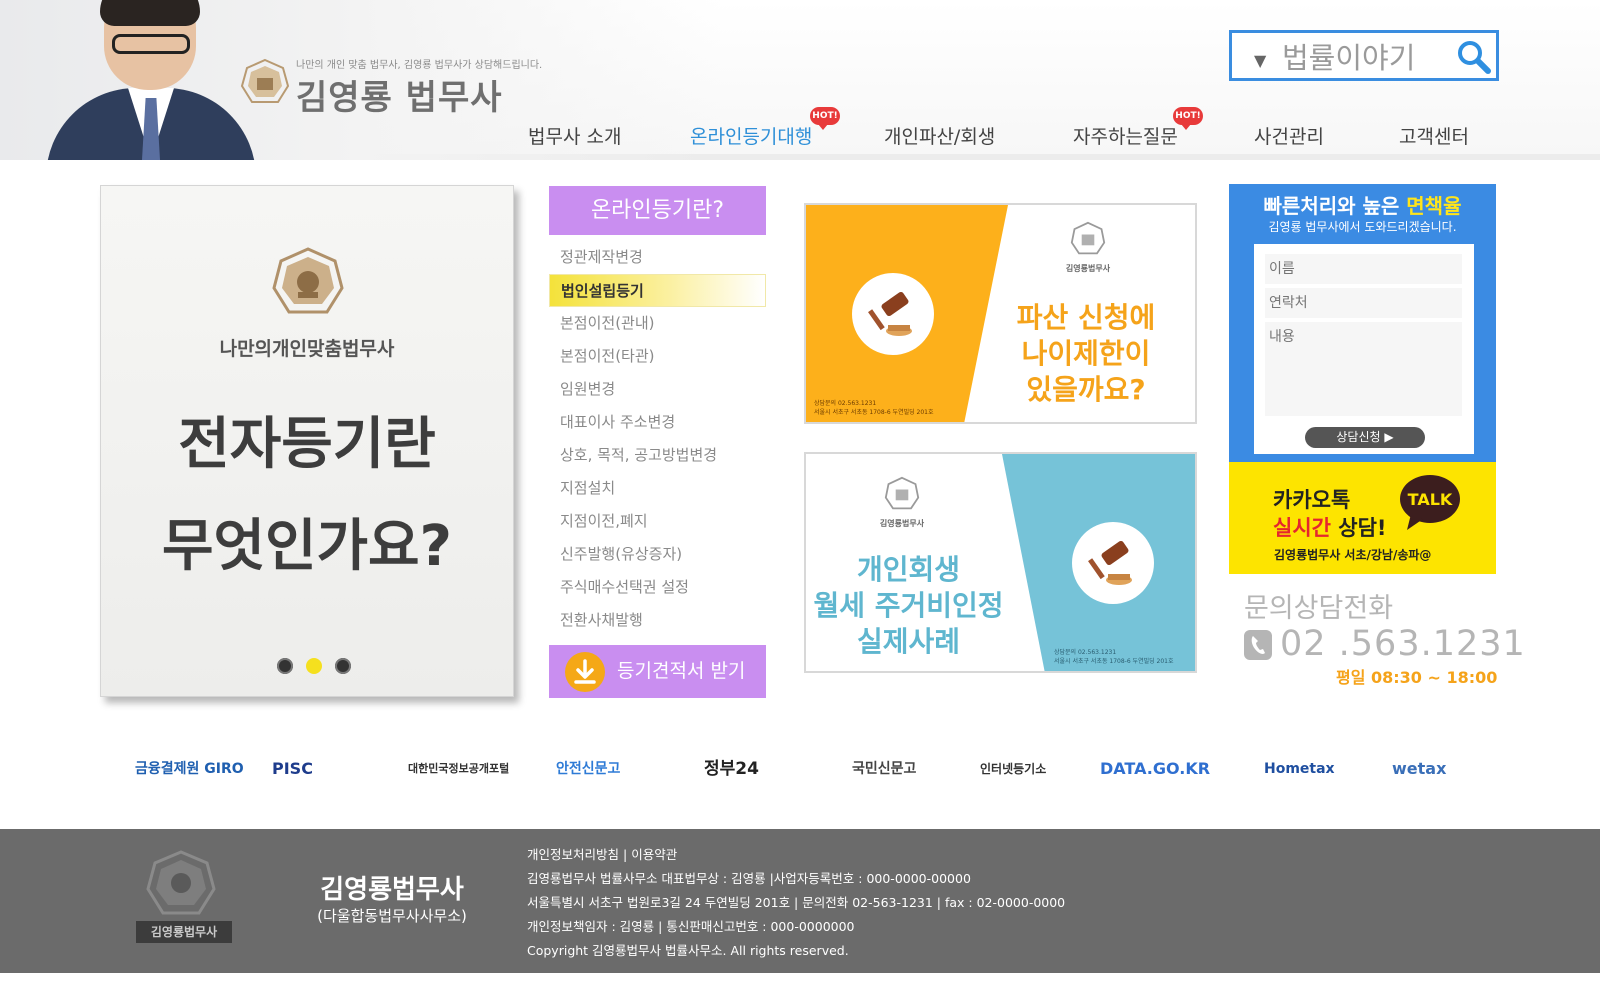 The image size is (1600, 1000). I want to click on consultation-form-panel: 빠른처리와 높은 면책율 김영룡 법무사에서 도와드리겠습니다. 상담신청 ▶, so click(1362, 323).